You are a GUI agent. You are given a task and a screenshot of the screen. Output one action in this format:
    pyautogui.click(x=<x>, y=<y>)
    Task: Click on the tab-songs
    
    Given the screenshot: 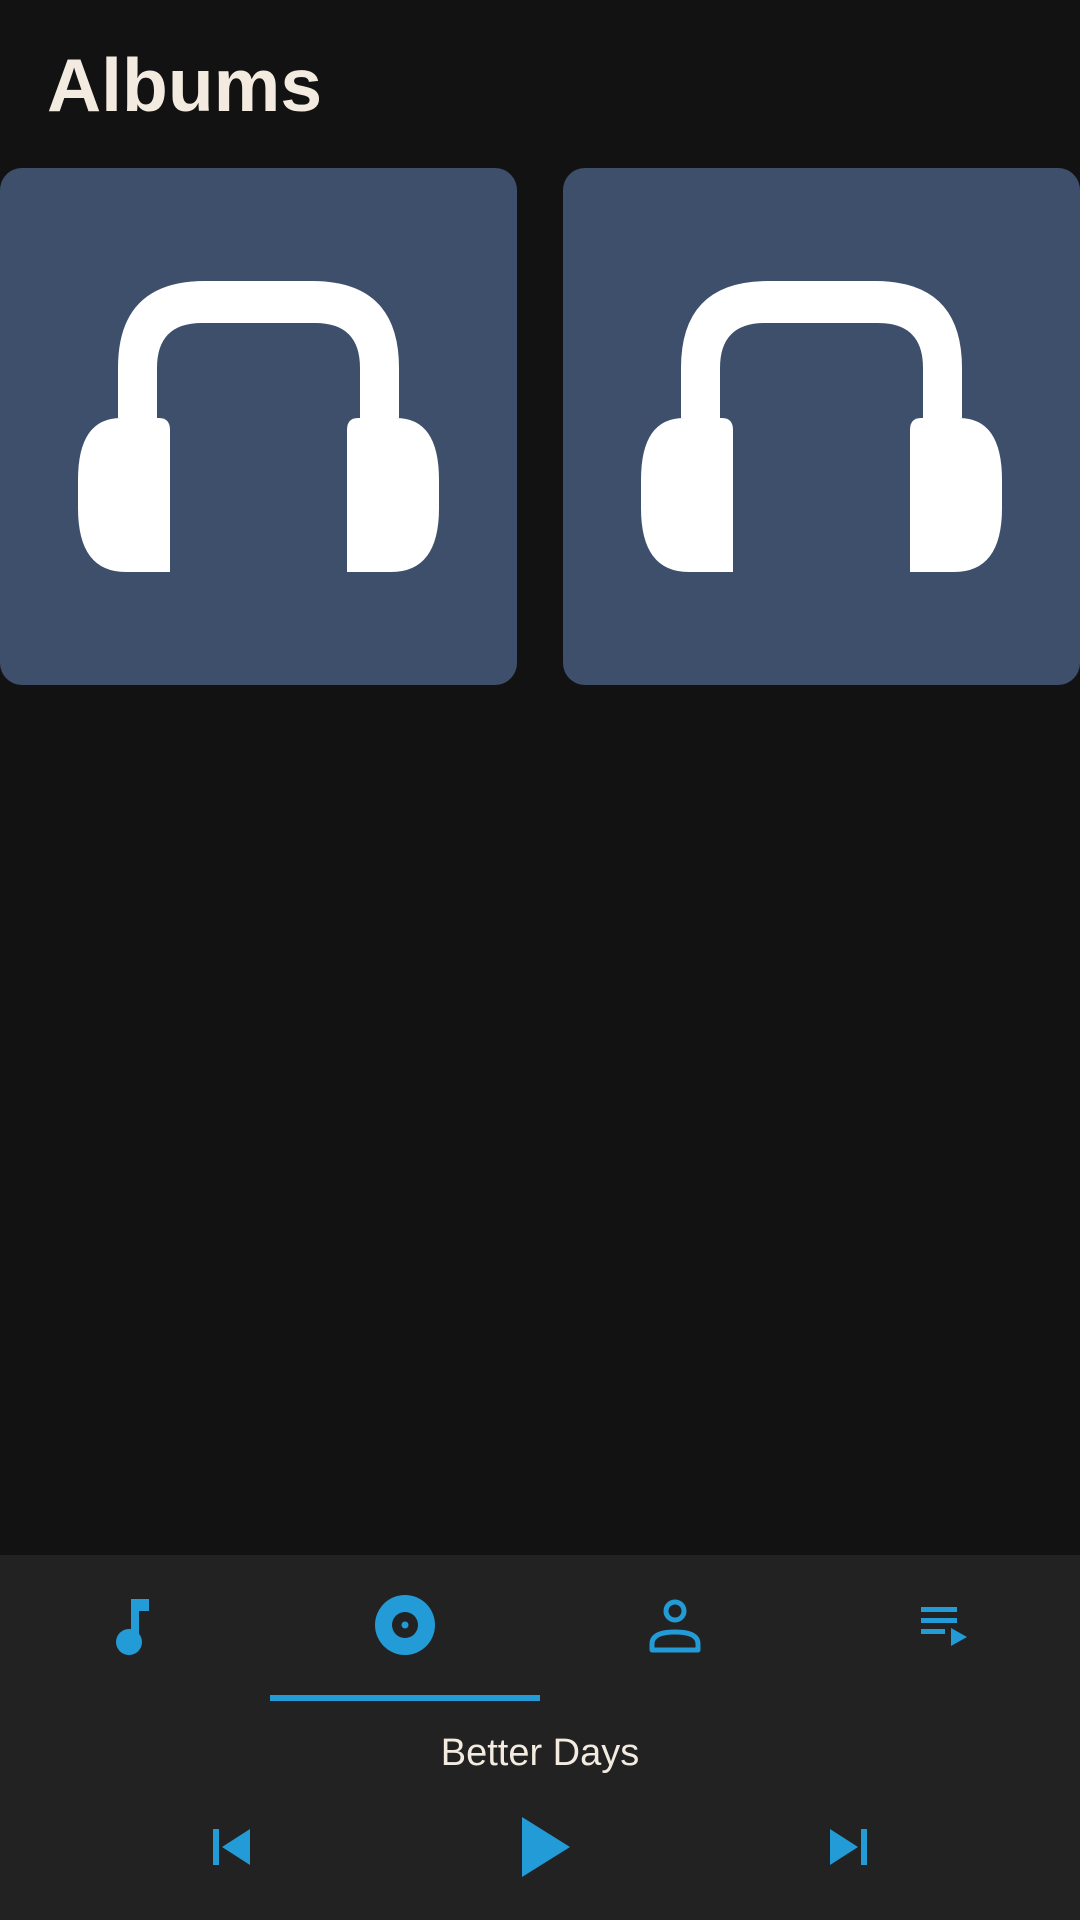 What is the action you would take?
    pyautogui.click(x=135, y=1630)
    